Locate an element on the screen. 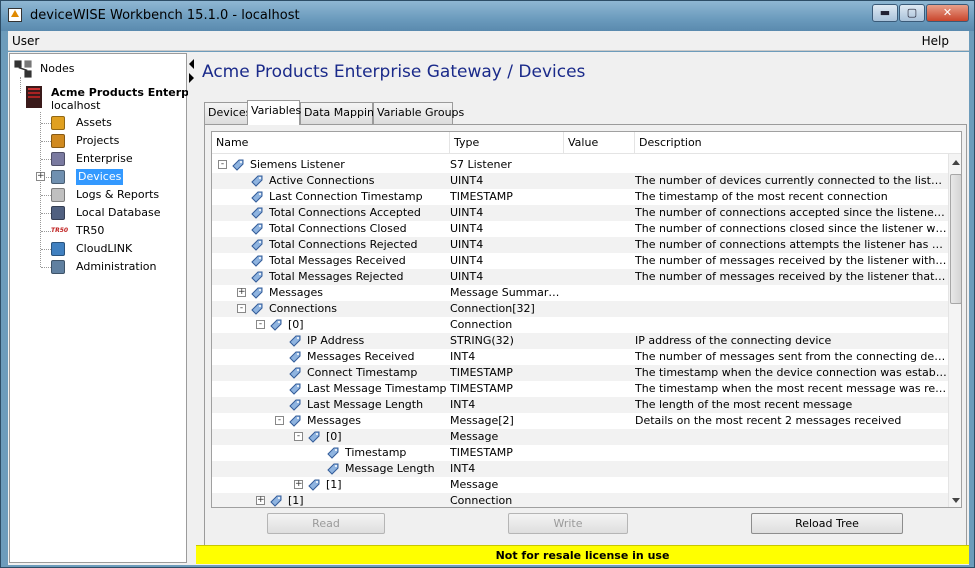 This screenshot has height=568, width=975. write-button: Write is located at coordinates (568, 523).